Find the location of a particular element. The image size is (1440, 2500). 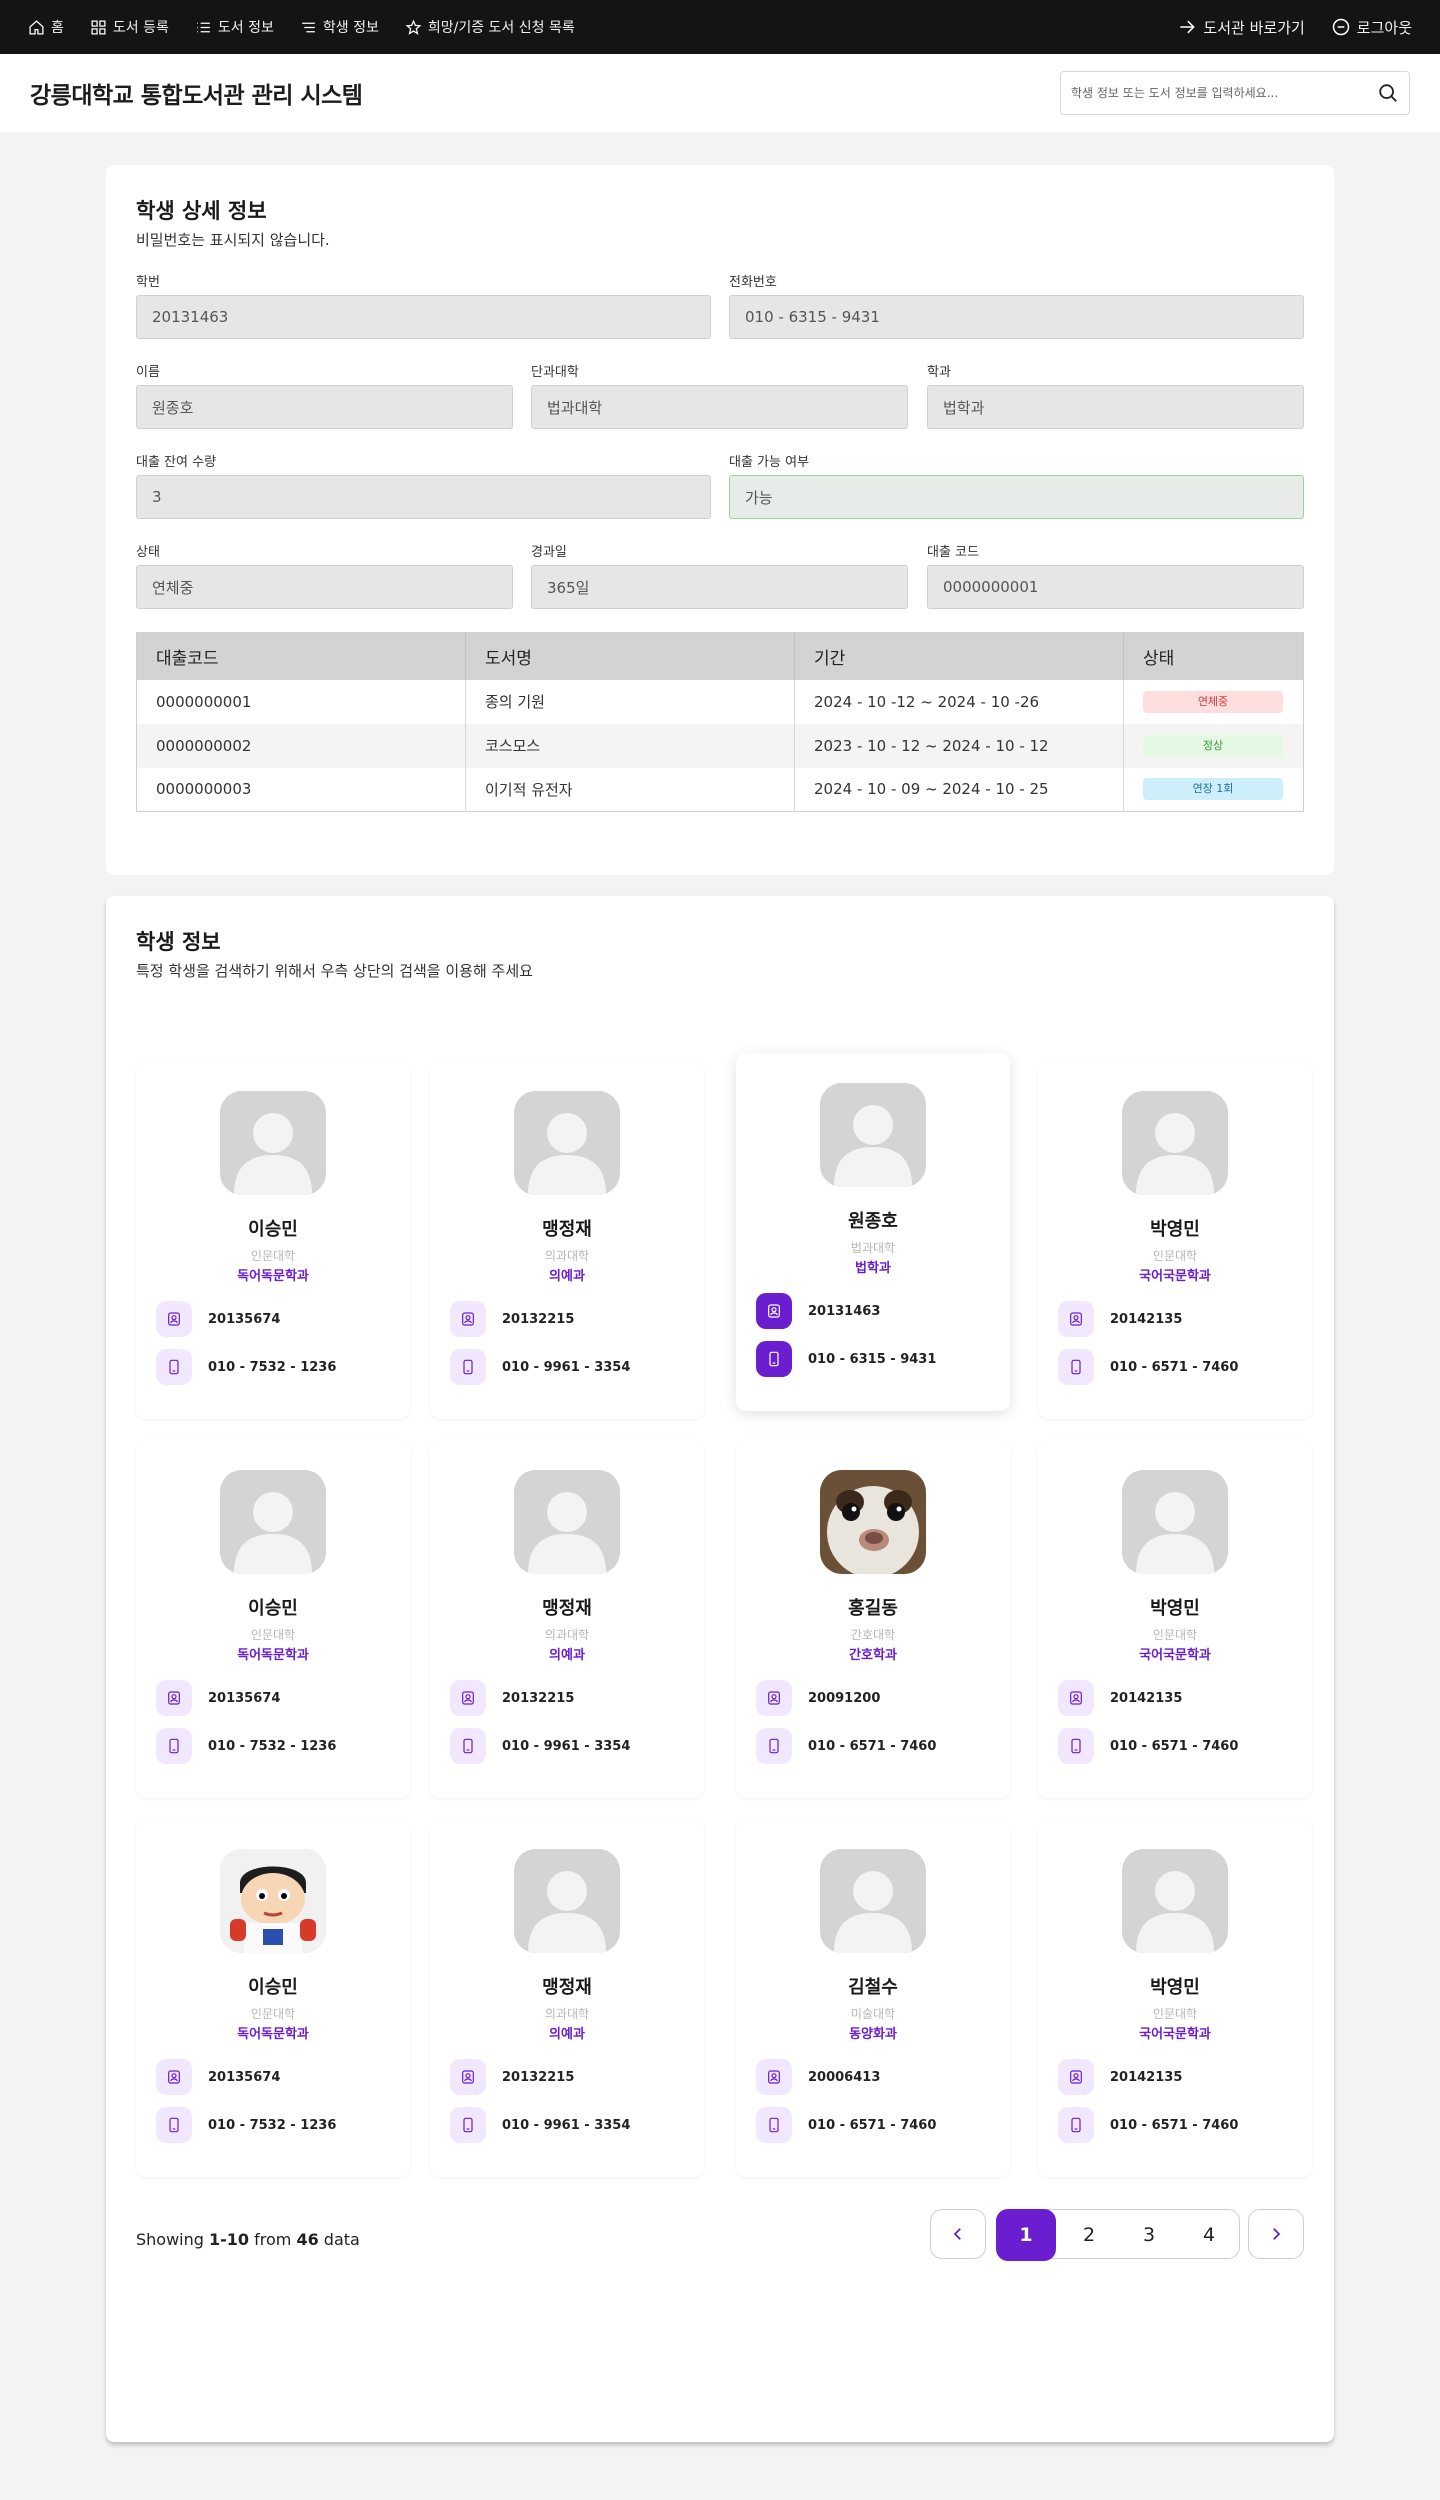

student-phone-row: 010 - 6571 - 7460 is located at coordinates (846, 2125).